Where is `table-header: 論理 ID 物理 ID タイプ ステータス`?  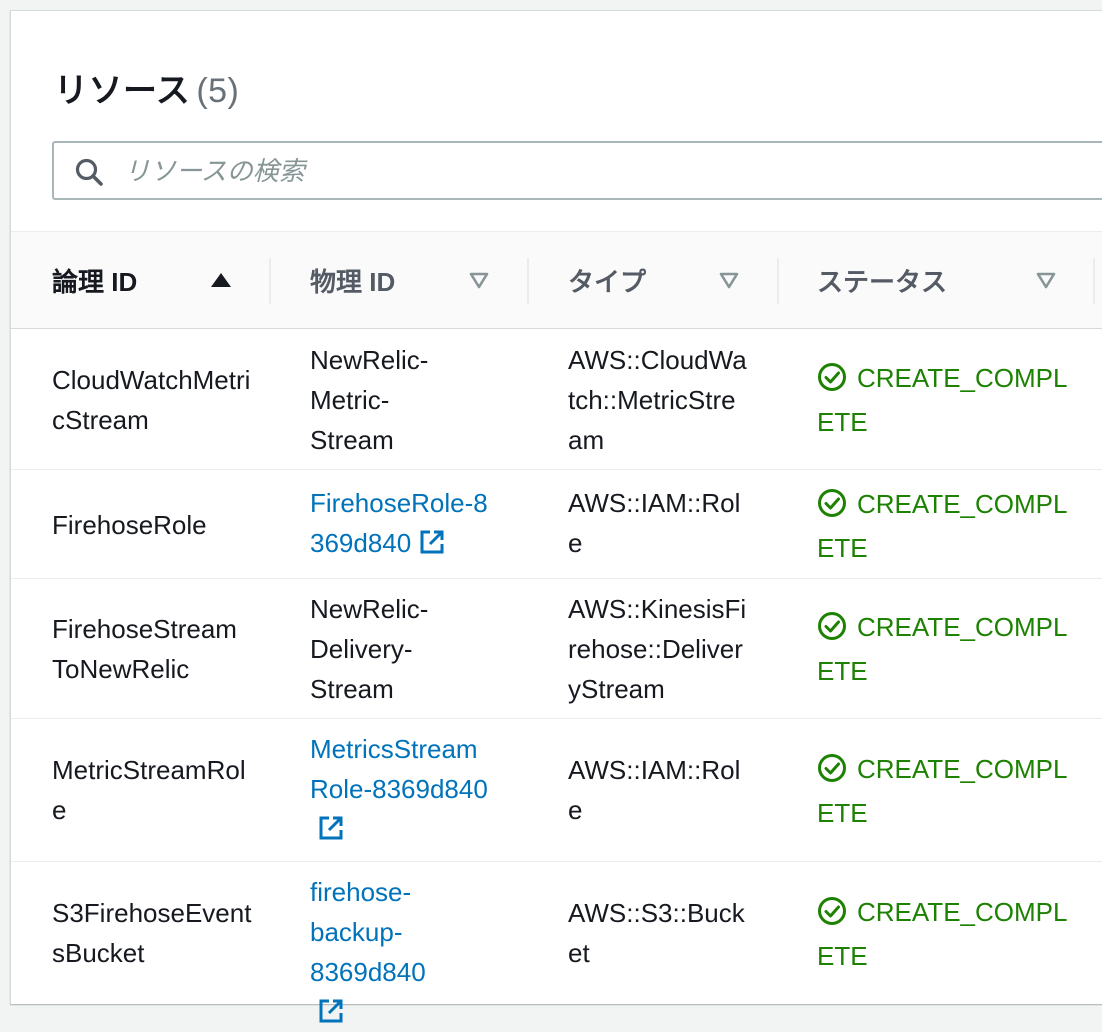 table-header: 論理 ID 物理 ID タイプ ステータス is located at coordinates (556, 280).